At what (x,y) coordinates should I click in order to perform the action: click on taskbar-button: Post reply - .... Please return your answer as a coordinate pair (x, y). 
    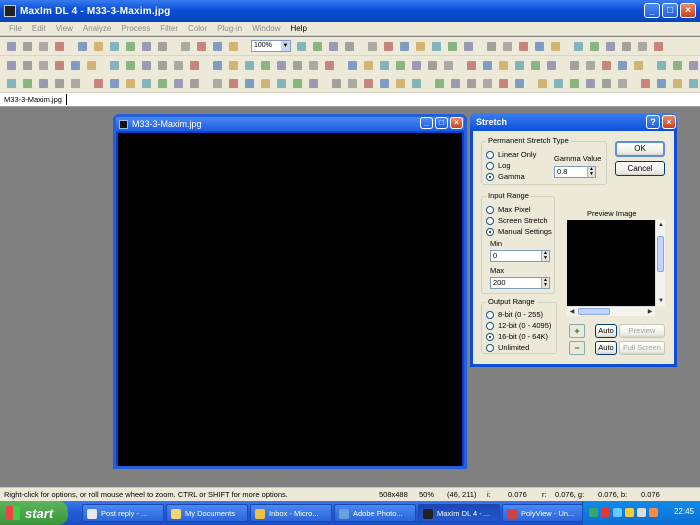
    Looking at the image, I should click on (123, 513).